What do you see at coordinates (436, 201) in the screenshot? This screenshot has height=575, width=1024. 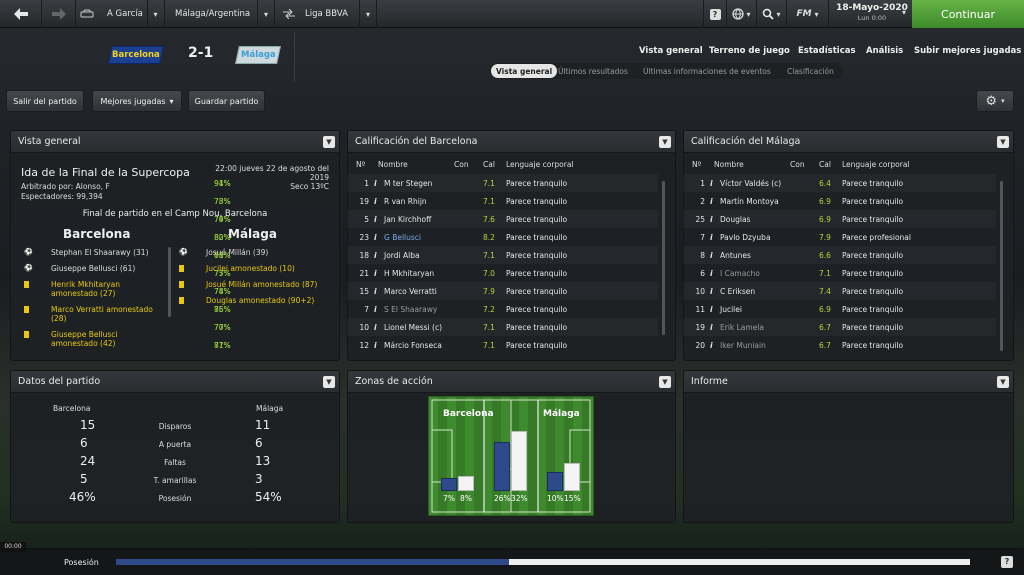 I see `table-row: 19 i R van Rhijn 73% 7.1 Parece tranquilo` at bounding box center [436, 201].